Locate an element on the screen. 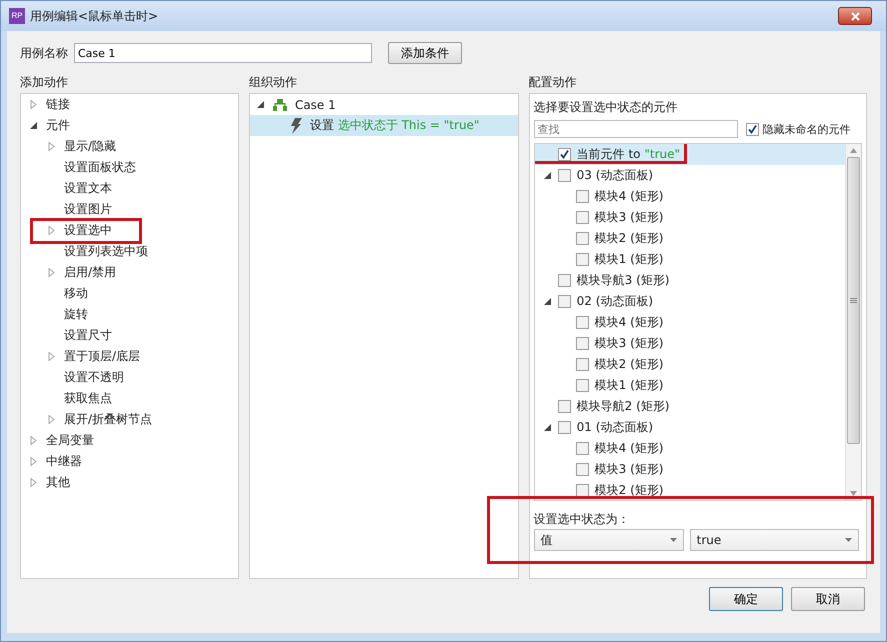 The width and height of the screenshot is (887, 642). tree-item: 设置不透明 is located at coordinates (94, 377).